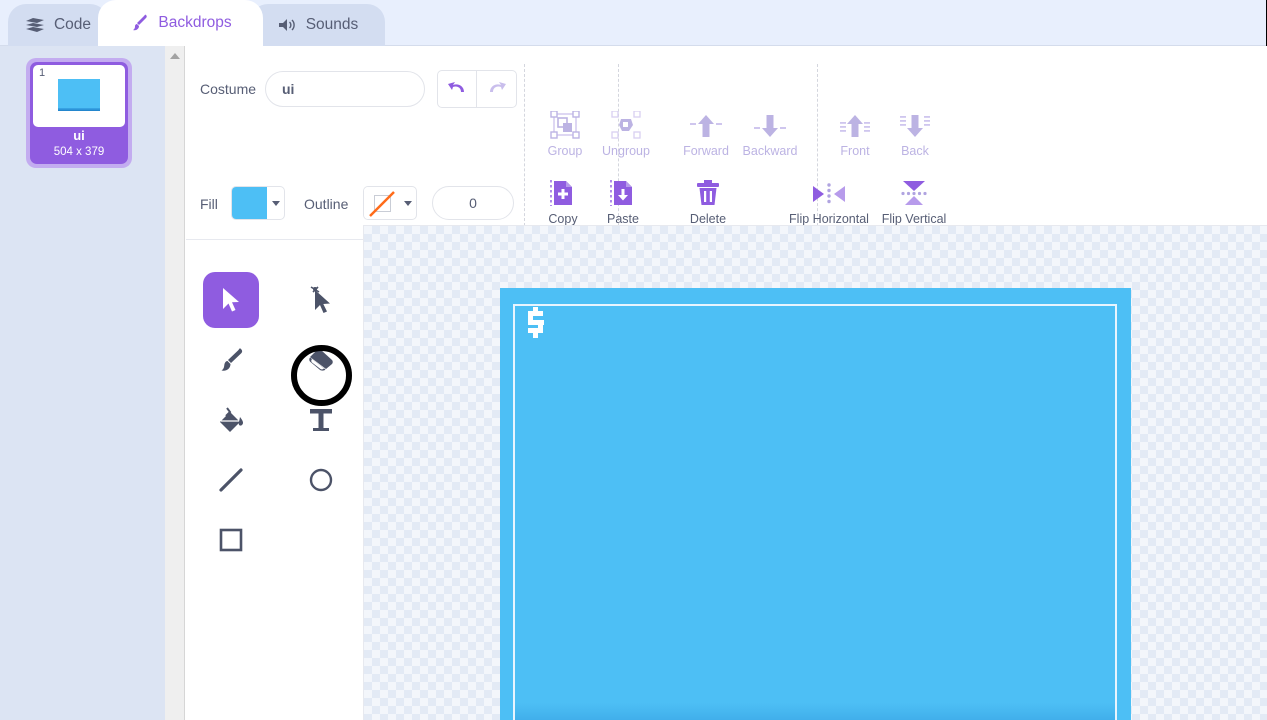 The image size is (1267, 720). What do you see at coordinates (855, 151) in the screenshot?
I see `front-label: Front` at bounding box center [855, 151].